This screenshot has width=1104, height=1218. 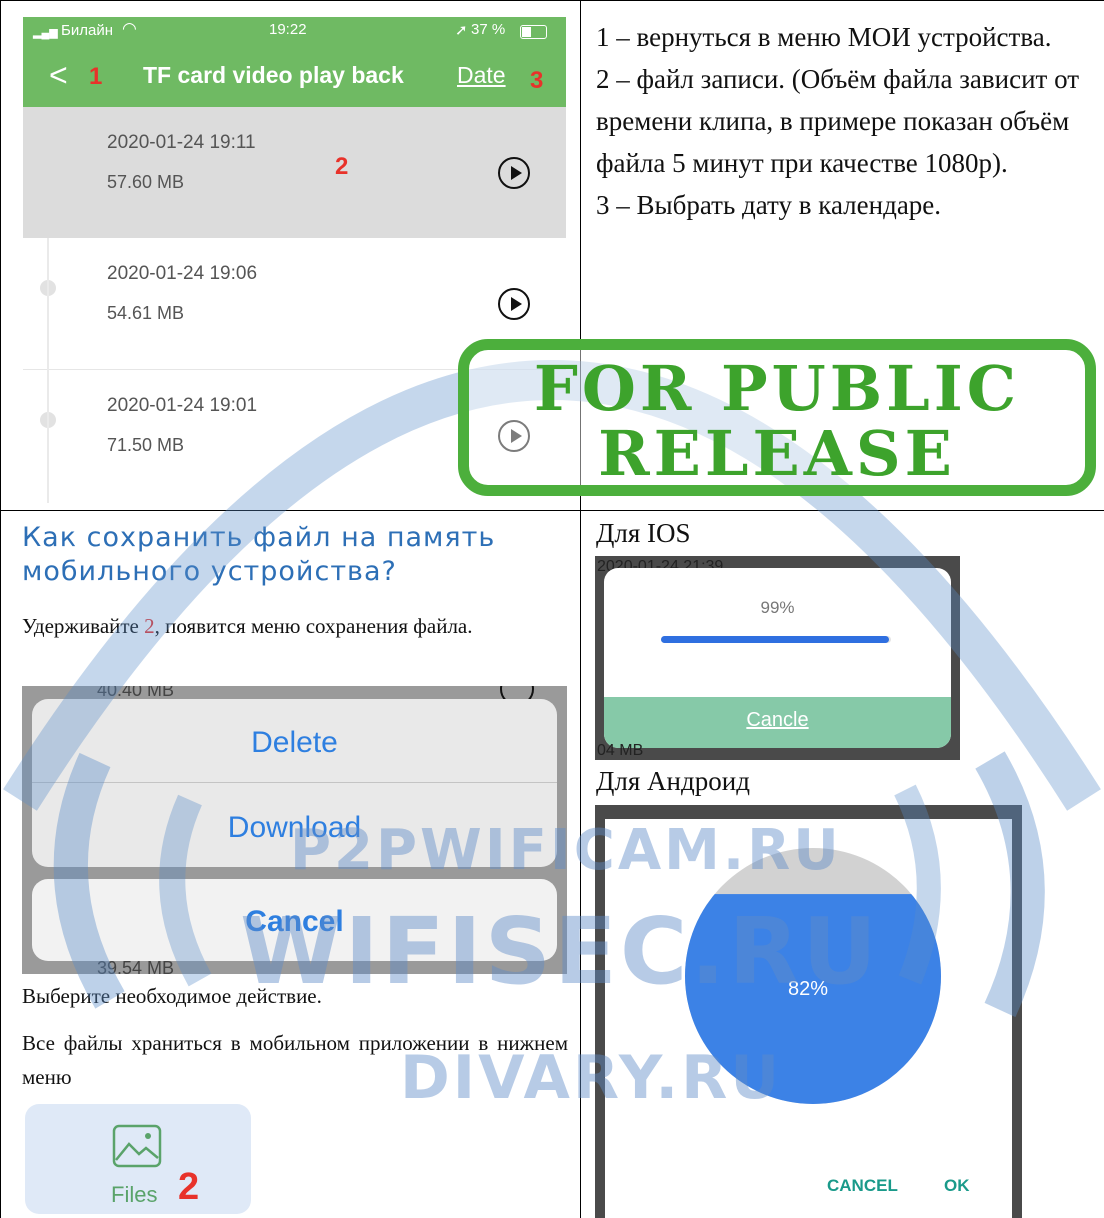 What do you see at coordinates (580, 609) in the screenshot?
I see `table-column-divider` at bounding box center [580, 609].